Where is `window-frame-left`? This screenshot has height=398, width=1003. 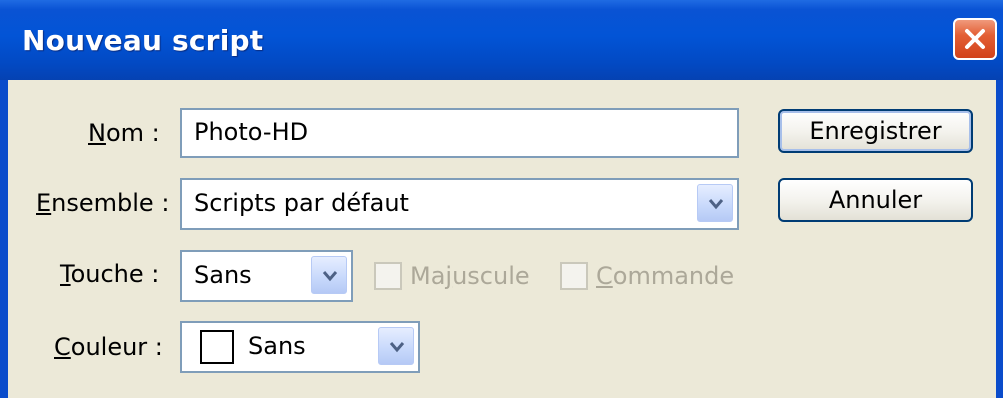 window-frame-left is located at coordinates (4, 239).